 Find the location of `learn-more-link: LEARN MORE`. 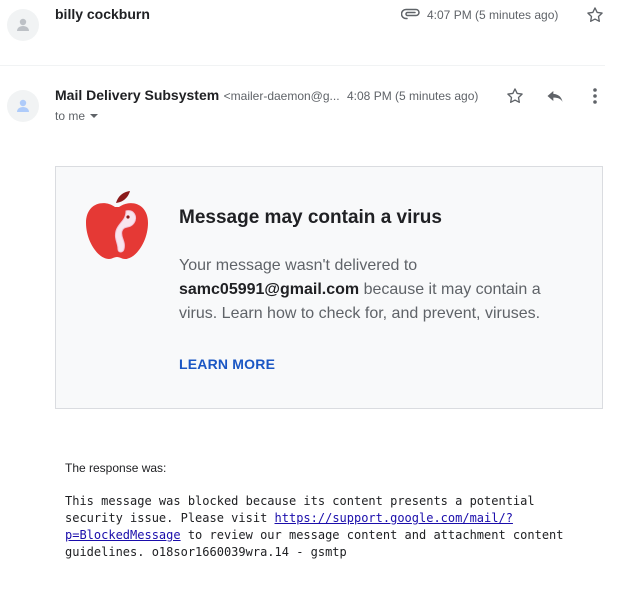

learn-more-link: LEARN MORE is located at coordinates (227, 364).